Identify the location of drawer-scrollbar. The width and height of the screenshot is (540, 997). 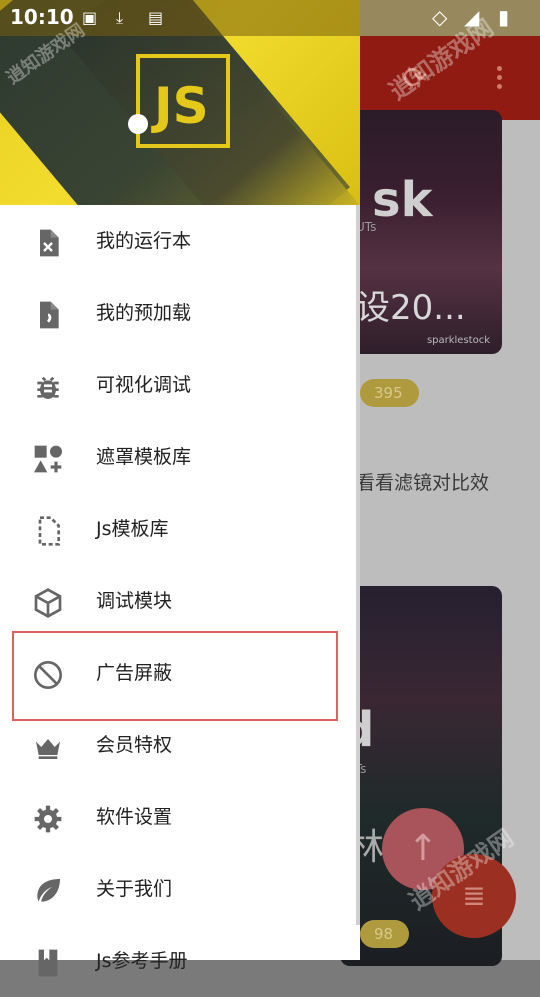
(358, 565).